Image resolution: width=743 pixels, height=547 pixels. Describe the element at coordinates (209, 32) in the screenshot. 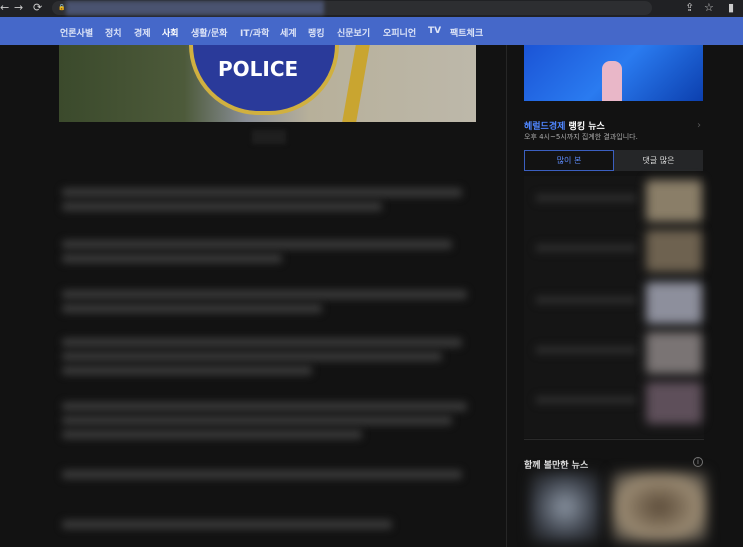

I see `nav-item: 생활/문화` at that location.